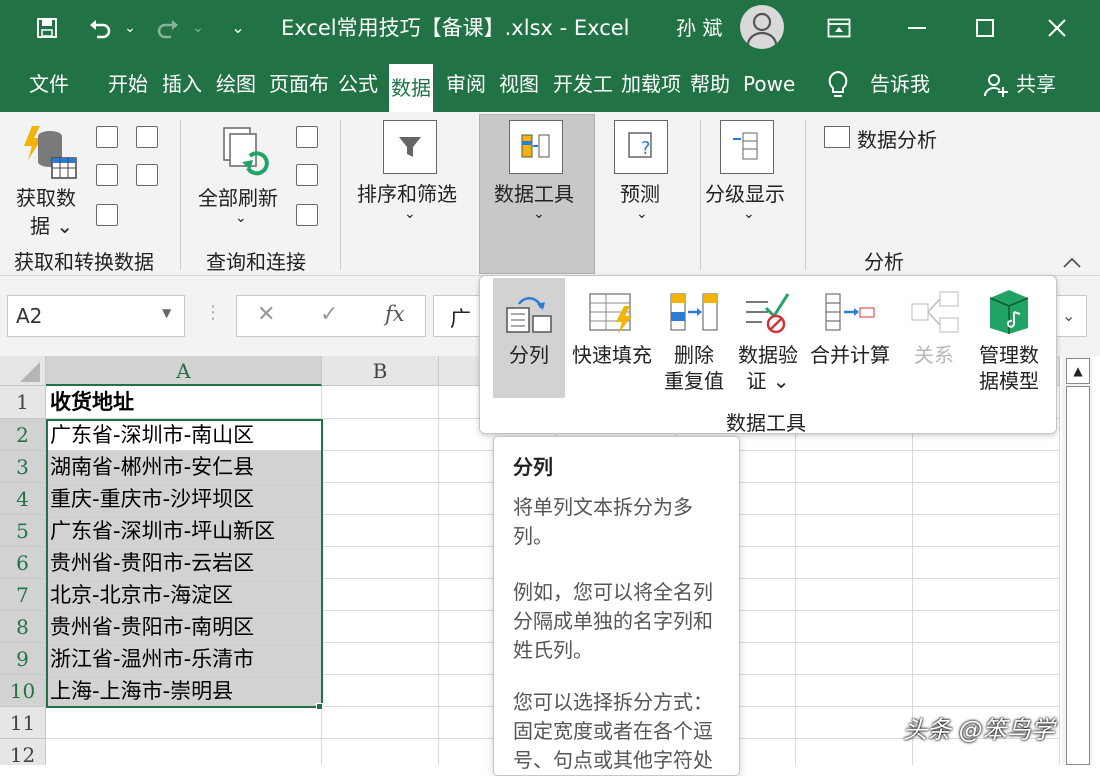 The image size is (1100, 776). Describe the element at coordinates (329, 314) in the screenshot. I see `enter-icon: ✓` at that location.